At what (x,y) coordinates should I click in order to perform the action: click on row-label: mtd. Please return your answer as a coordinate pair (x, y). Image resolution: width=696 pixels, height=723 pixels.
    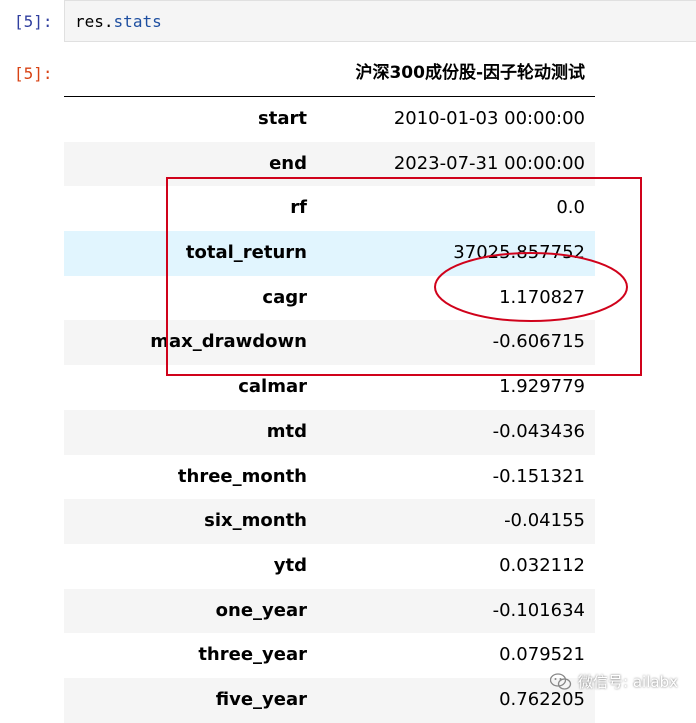
    Looking at the image, I should click on (286, 431).